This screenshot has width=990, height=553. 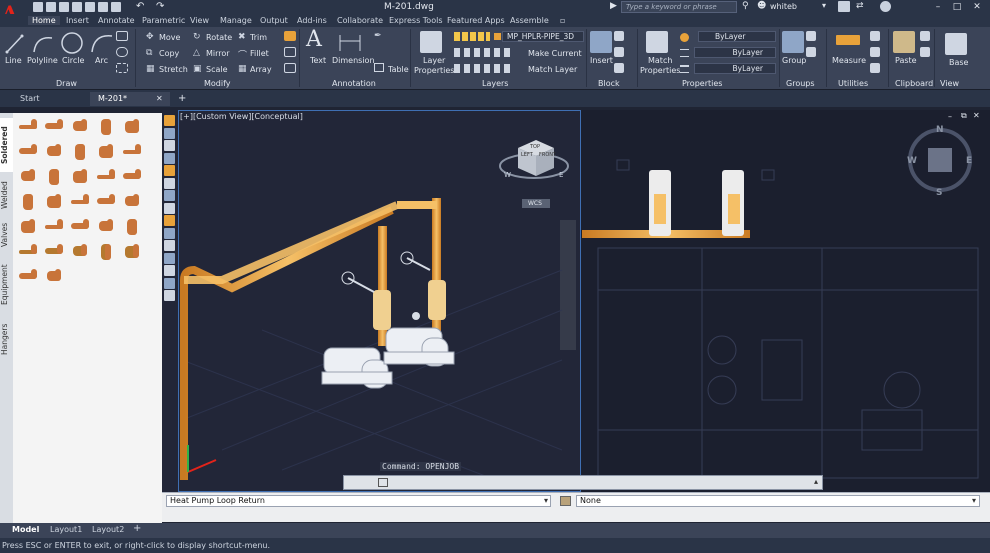 I want to click on user-name: whiteb, so click(x=783, y=6).